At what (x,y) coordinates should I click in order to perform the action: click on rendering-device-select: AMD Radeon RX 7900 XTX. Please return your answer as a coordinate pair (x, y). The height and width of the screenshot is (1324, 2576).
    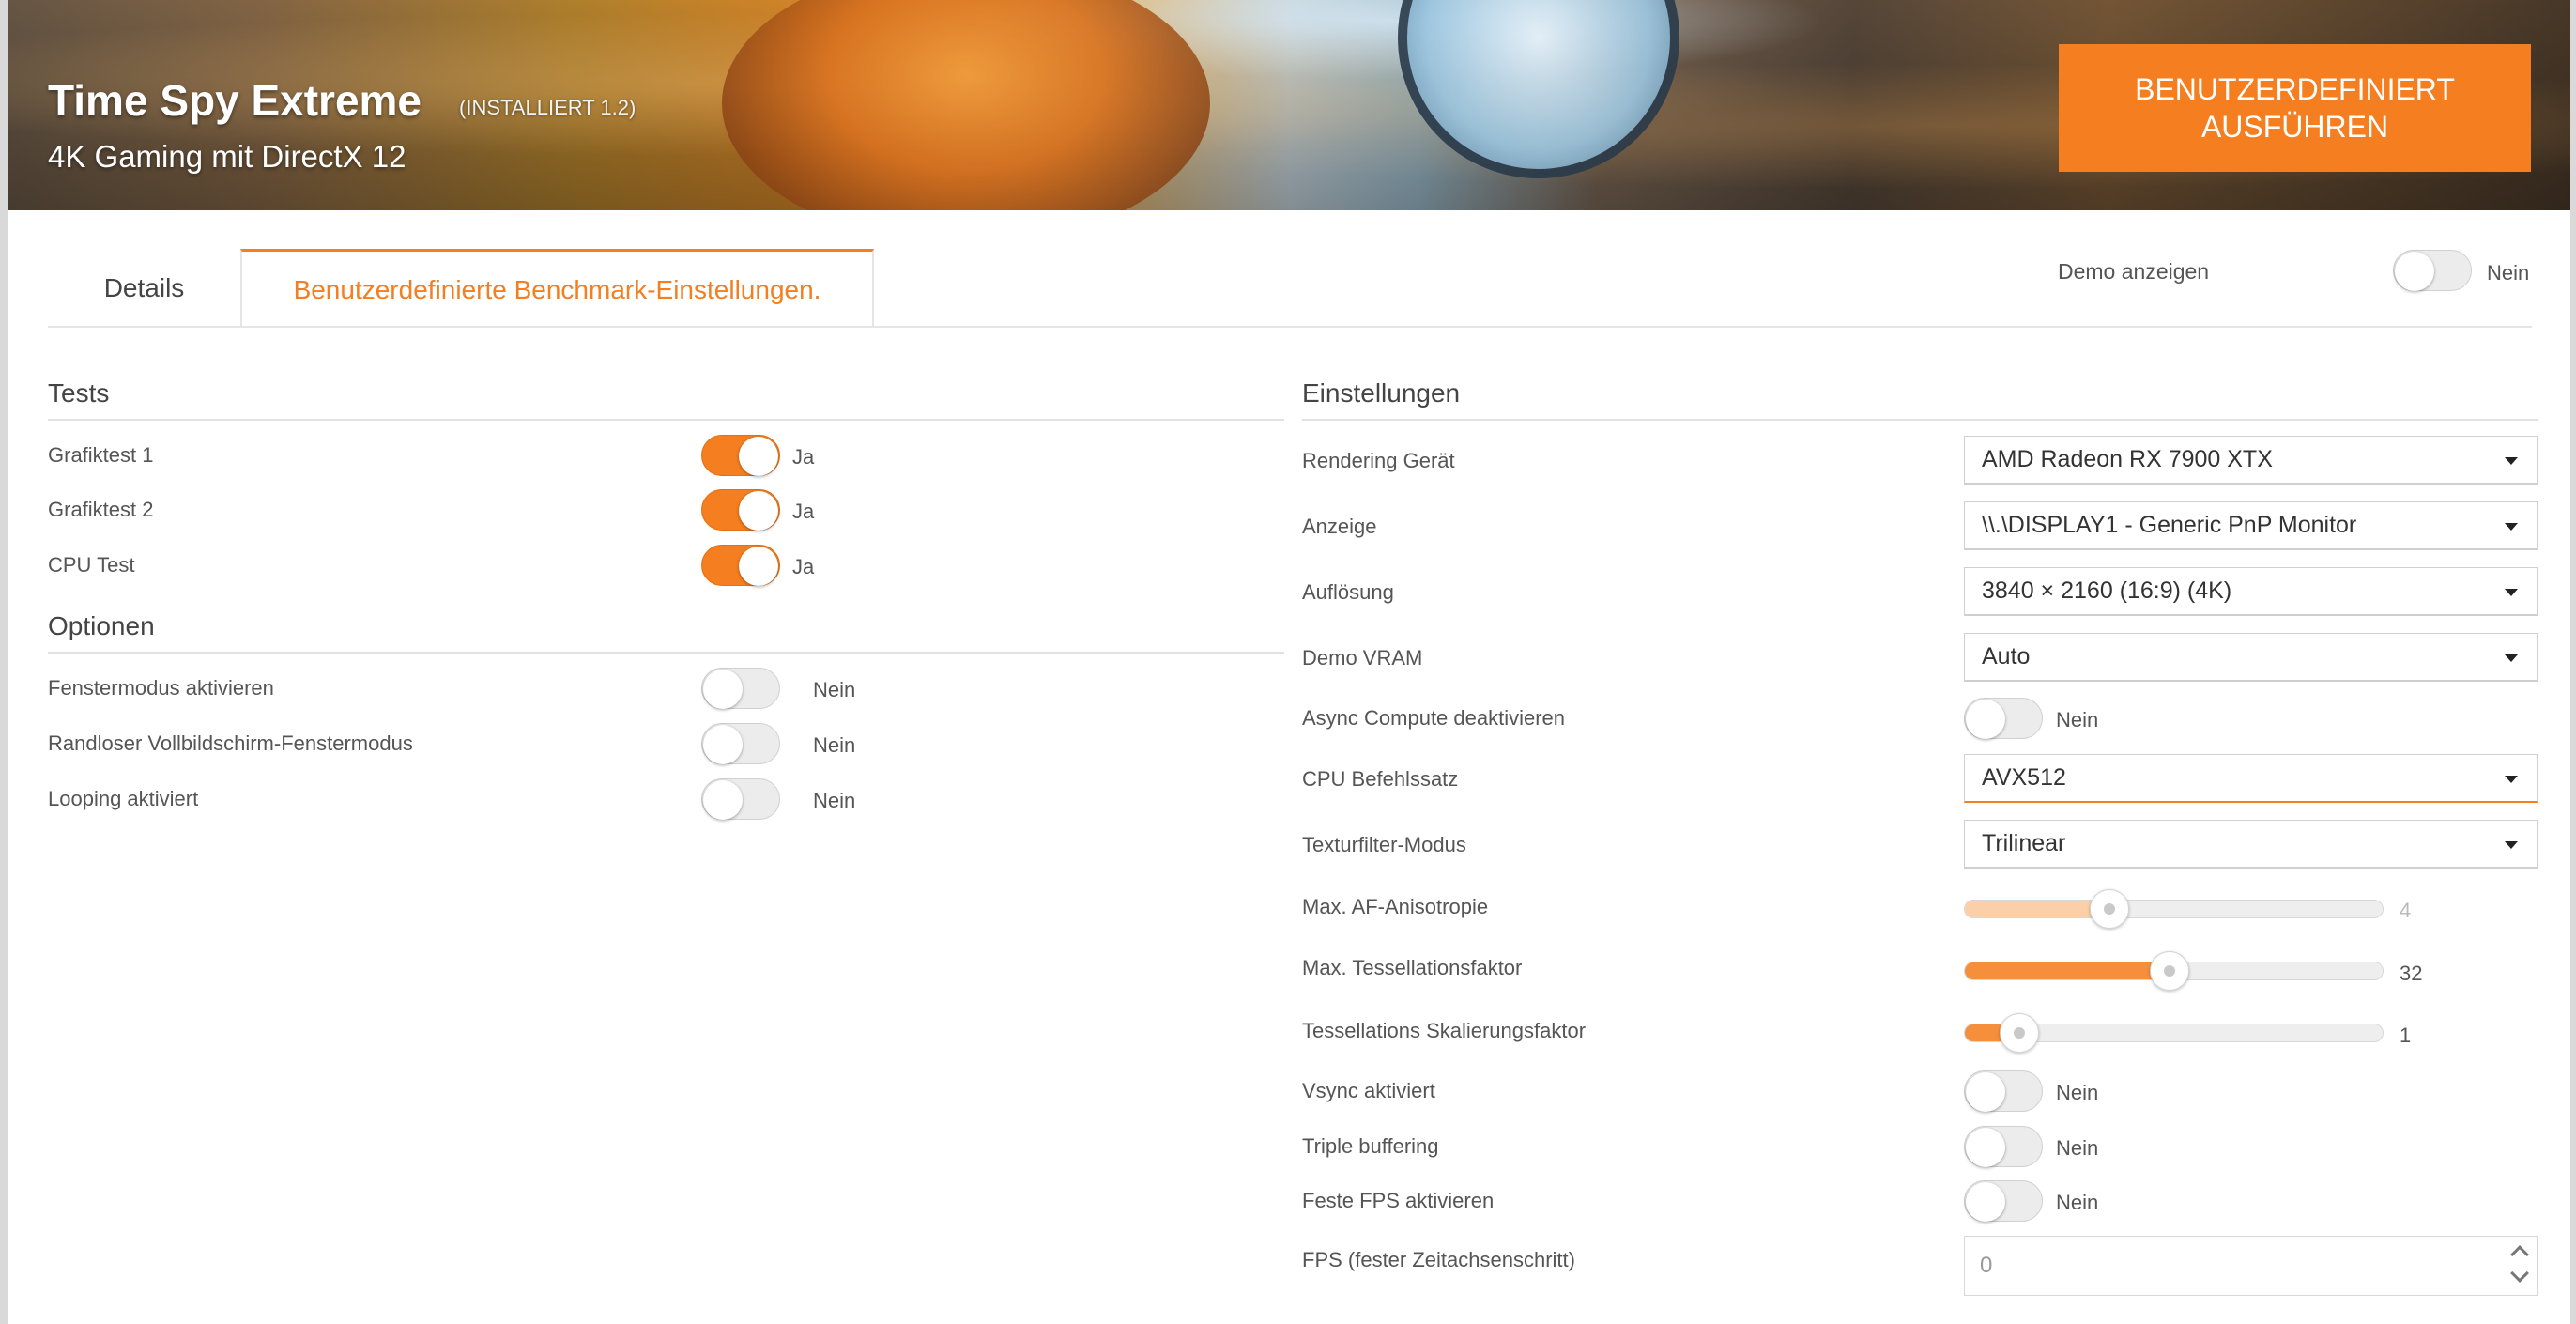
    Looking at the image, I should click on (2251, 461).